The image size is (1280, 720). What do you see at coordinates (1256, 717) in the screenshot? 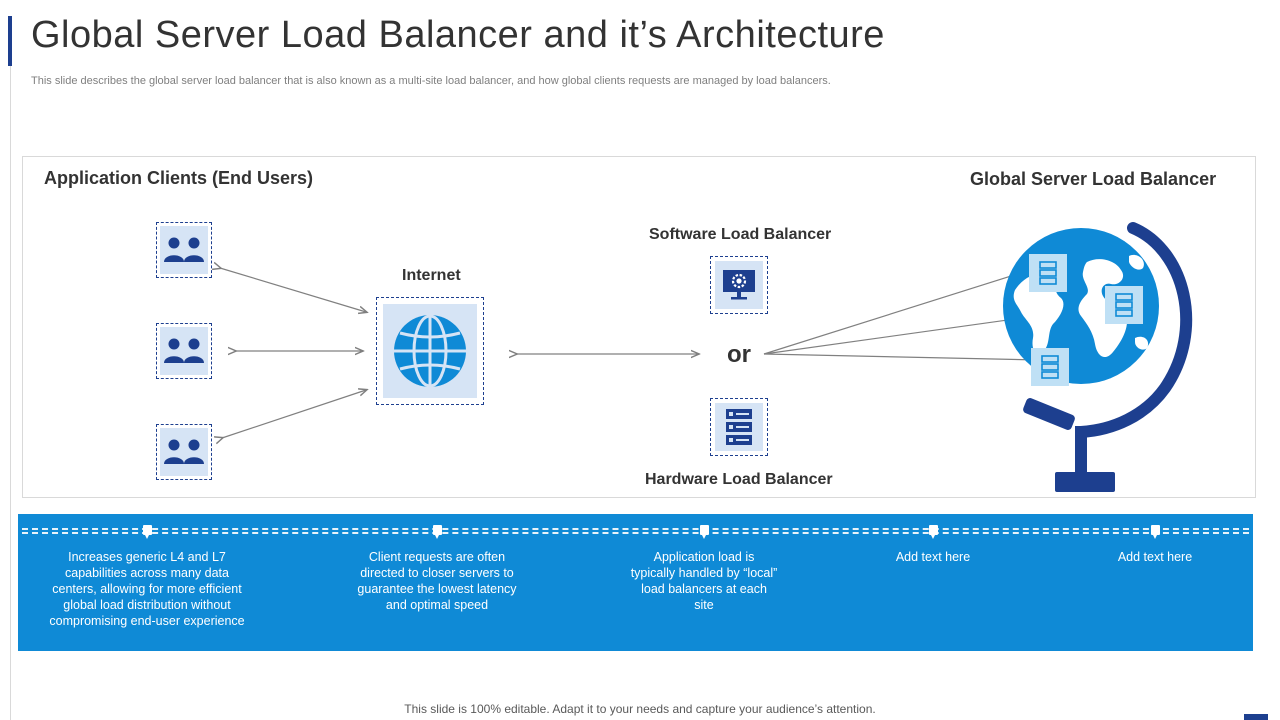
I see `corner-accent` at bounding box center [1256, 717].